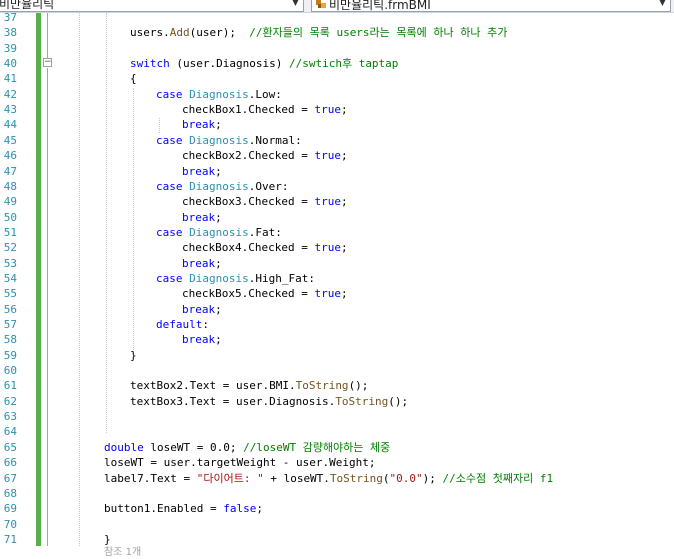 The width and height of the screenshot is (674, 559). What do you see at coordinates (406, 478) in the screenshot?
I see `string-token: "0.0"` at bounding box center [406, 478].